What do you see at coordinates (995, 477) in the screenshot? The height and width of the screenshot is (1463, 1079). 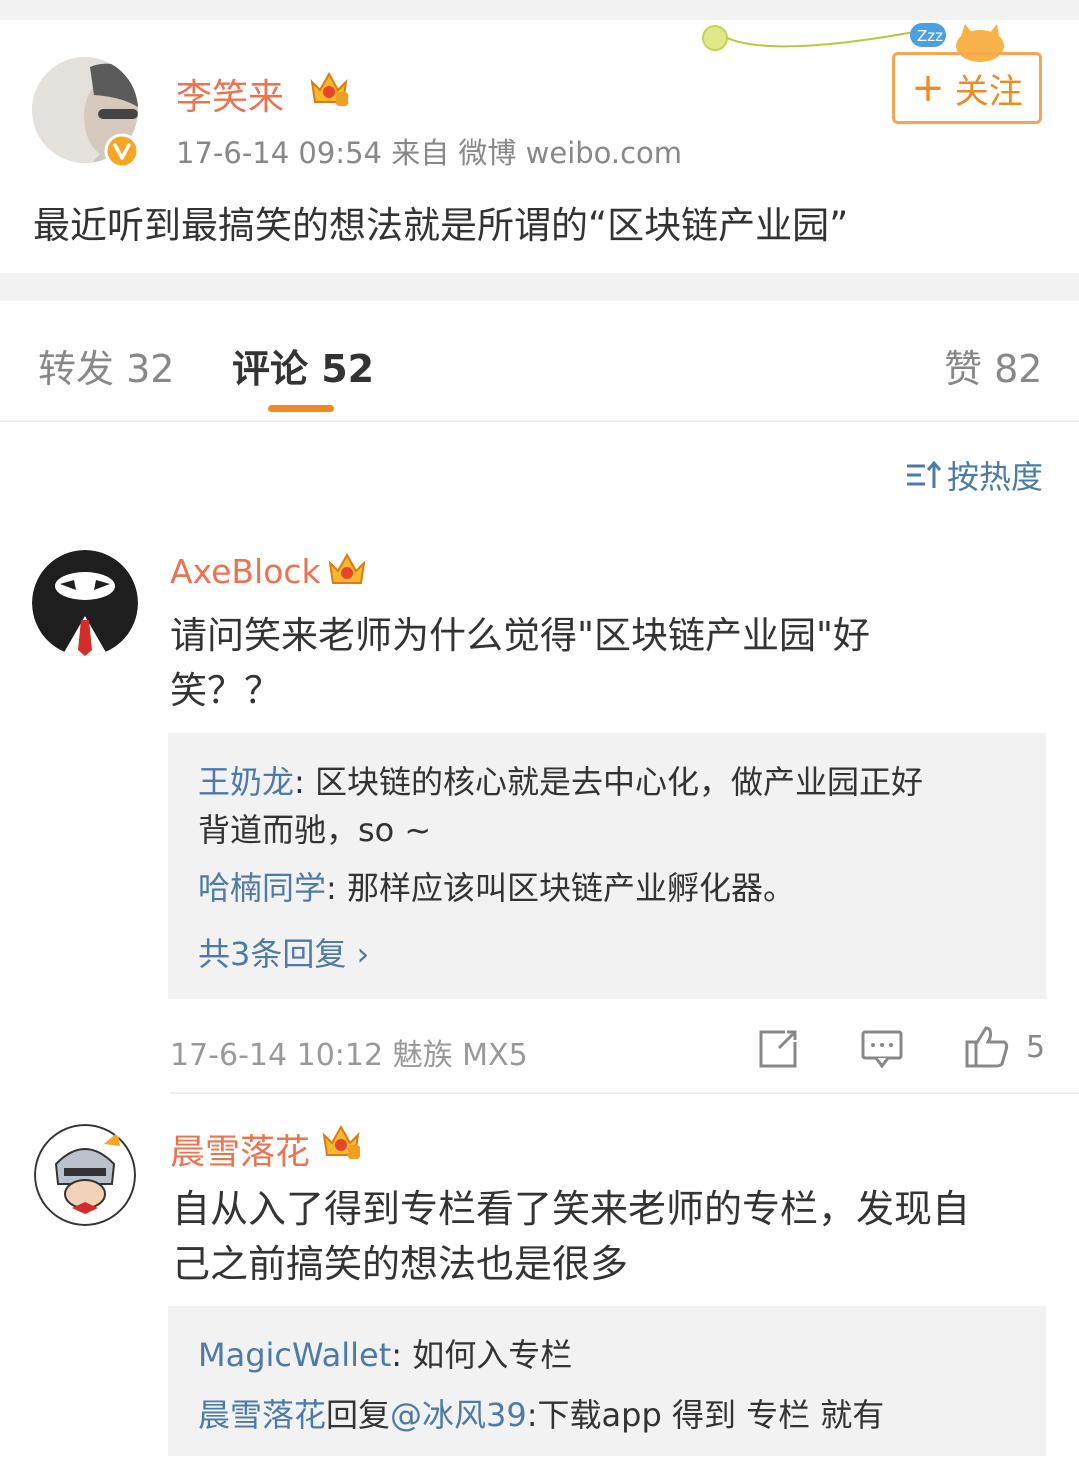 I see `sort-label: 按热度` at bounding box center [995, 477].